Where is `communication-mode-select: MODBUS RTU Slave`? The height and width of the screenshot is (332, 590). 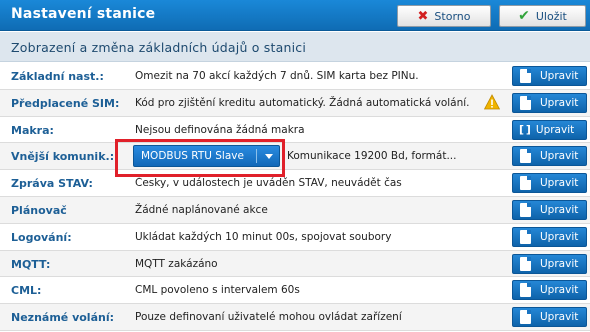 communication-mode-select: MODBUS RTU Slave is located at coordinates (206, 156).